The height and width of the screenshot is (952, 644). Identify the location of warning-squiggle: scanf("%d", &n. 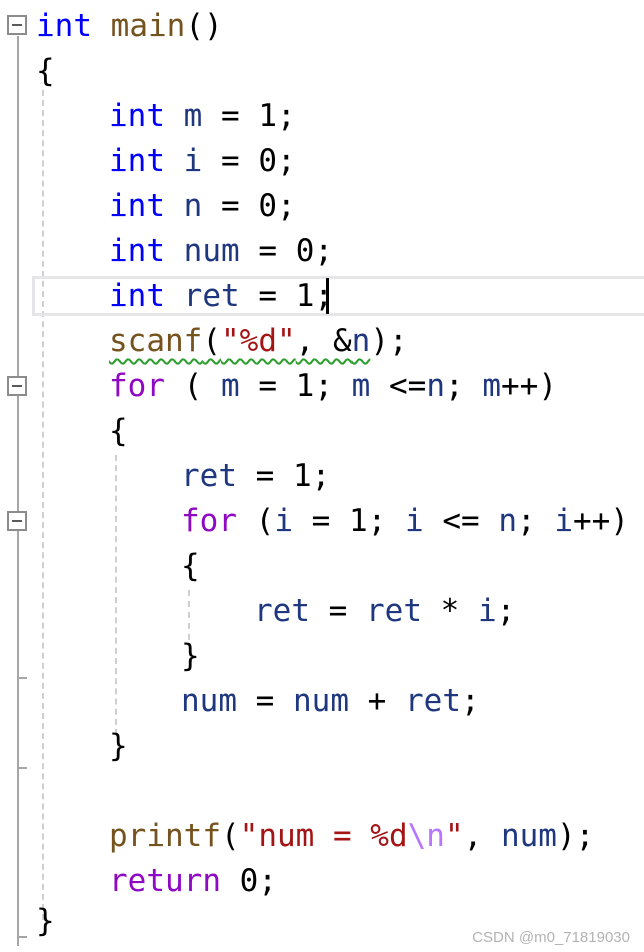
(239, 341).